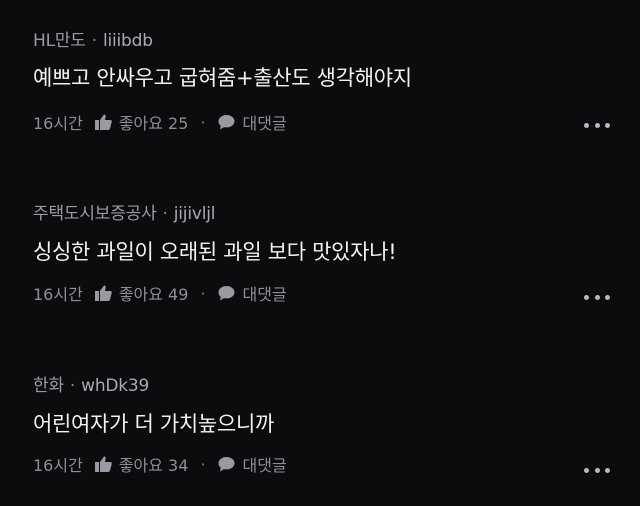 The image size is (640, 506). I want to click on company-label: HL만도, so click(59, 41).